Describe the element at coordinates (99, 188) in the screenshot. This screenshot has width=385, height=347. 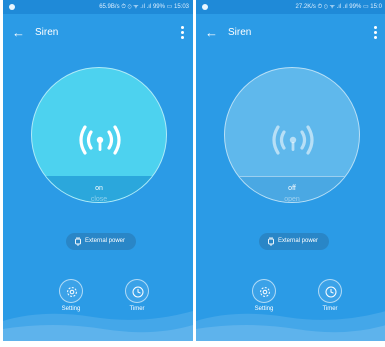
I see `state-label: on` at that location.